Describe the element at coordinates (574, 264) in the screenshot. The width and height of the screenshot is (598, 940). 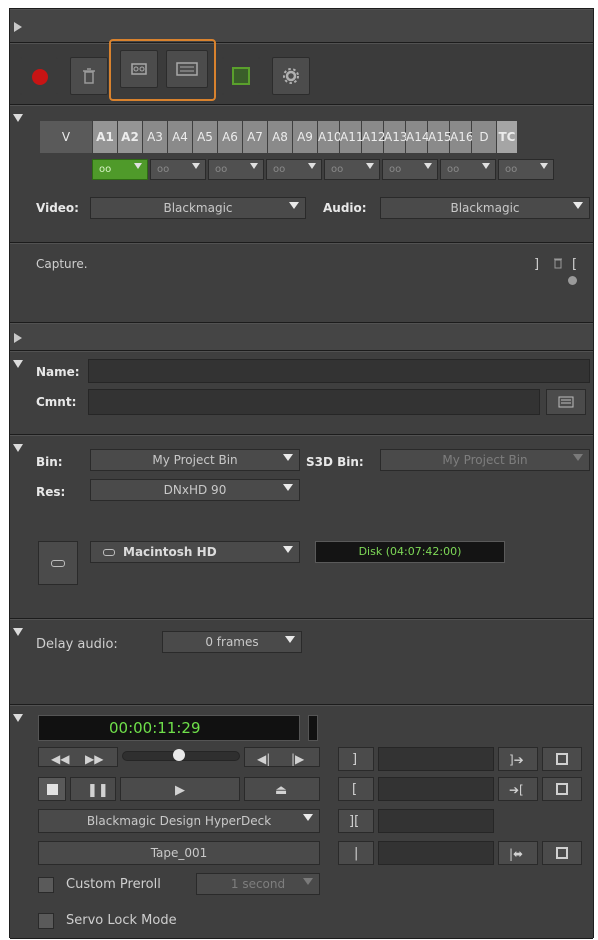
I see `mark-in-icon: [` at that location.